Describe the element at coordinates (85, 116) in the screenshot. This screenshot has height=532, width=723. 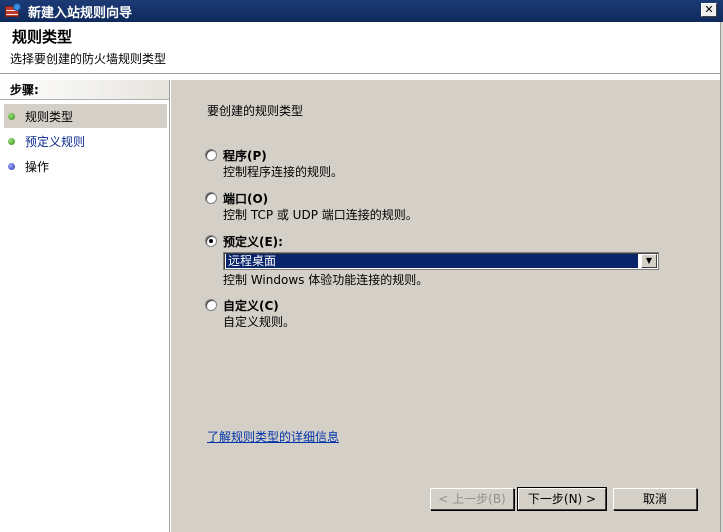
I see `step-rule-type: 规则类型` at that location.